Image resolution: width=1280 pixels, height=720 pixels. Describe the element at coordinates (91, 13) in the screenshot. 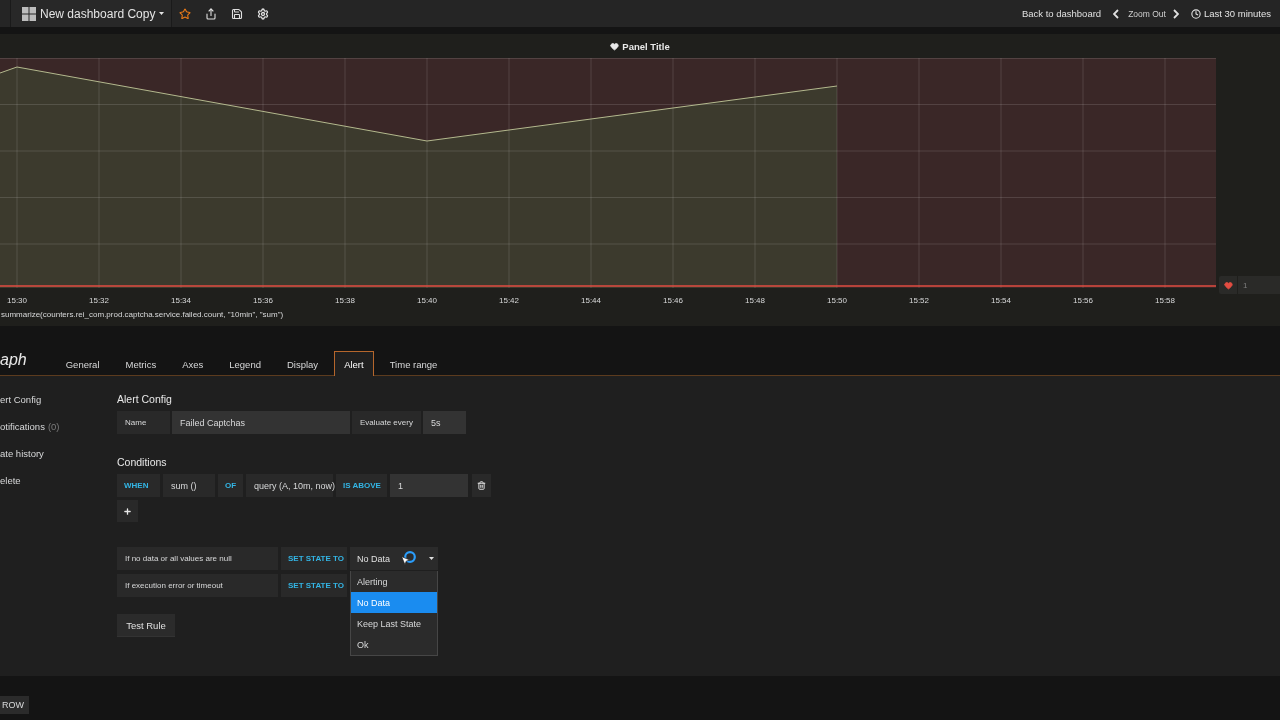

I see `dashboard-picker-button: New dashboard Copy` at that location.